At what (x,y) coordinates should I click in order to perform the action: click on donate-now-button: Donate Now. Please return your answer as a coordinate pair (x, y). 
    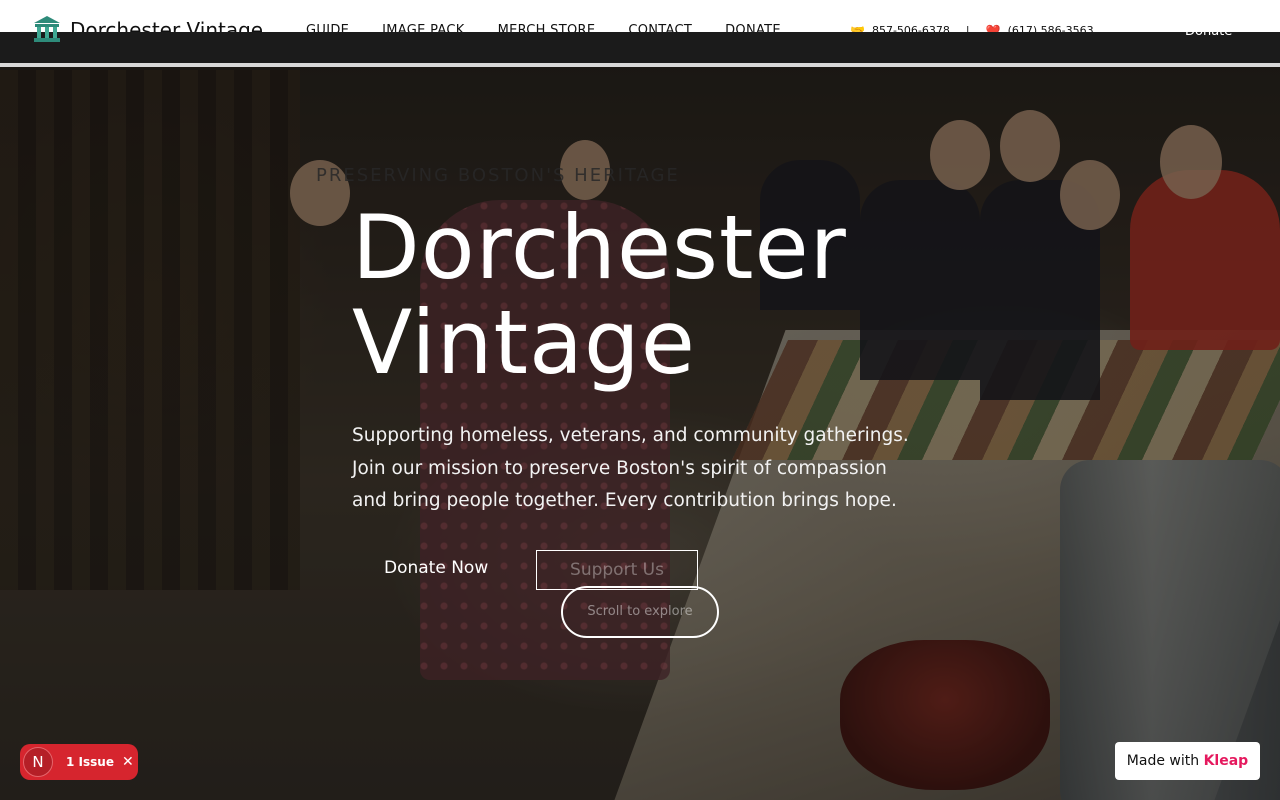
    Looking at the image, I should click on (436, 568).